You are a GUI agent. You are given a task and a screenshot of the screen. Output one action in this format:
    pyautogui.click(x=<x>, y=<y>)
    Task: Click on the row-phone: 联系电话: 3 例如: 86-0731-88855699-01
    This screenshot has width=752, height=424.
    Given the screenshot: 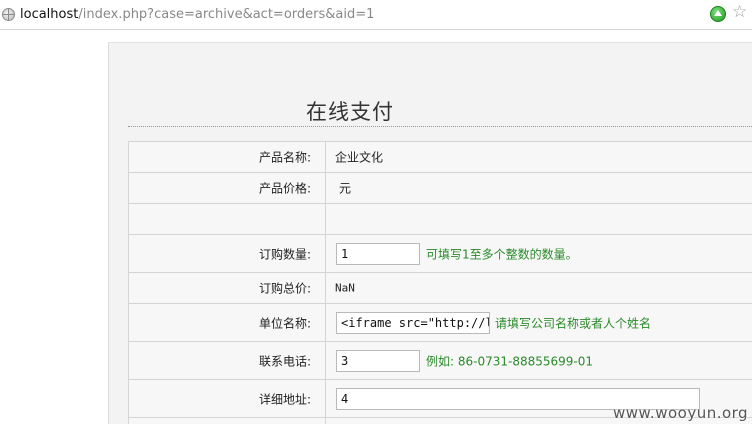 What is the action you would take?
    pyautogui.click(x=440, y=361)
    